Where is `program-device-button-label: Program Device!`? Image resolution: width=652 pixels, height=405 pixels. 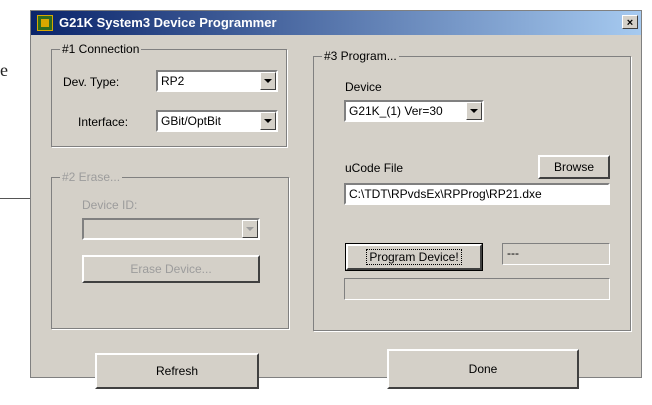 program-device-button-label: Program Device! is located at coordinates (414, 257).